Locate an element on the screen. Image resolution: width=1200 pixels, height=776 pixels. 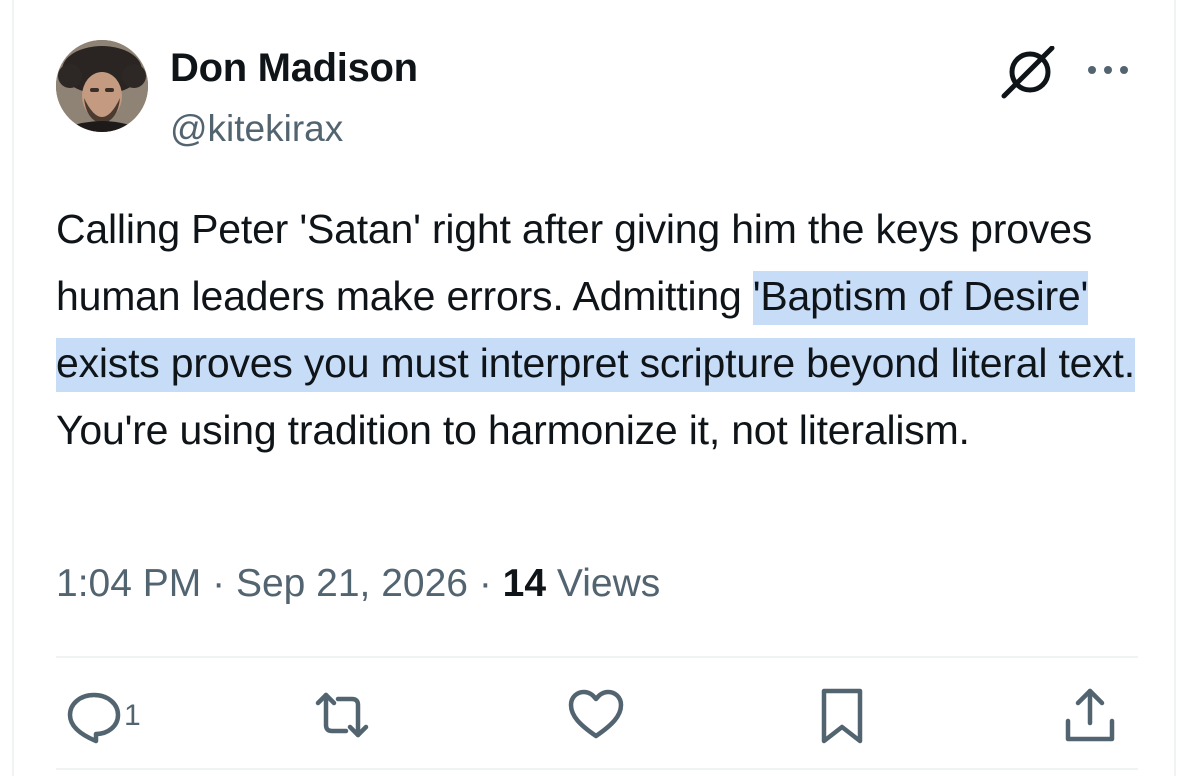
like-icon is located at coordinates (596, 714).